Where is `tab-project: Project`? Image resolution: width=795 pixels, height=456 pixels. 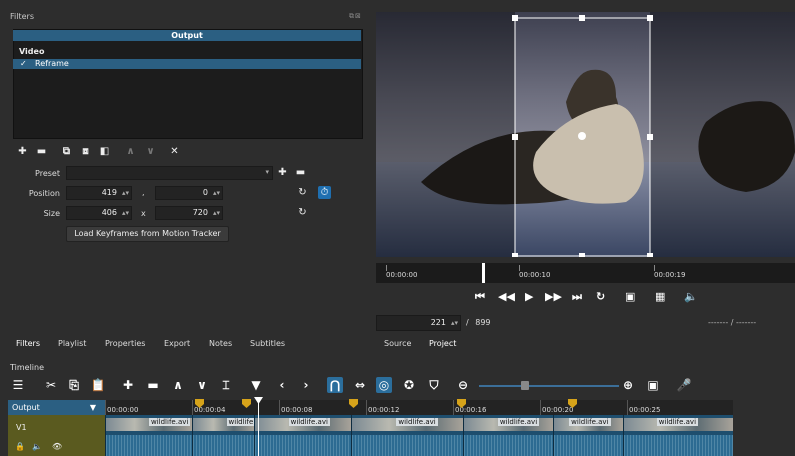
tab-project: Project is located at coordinates (442, 343).